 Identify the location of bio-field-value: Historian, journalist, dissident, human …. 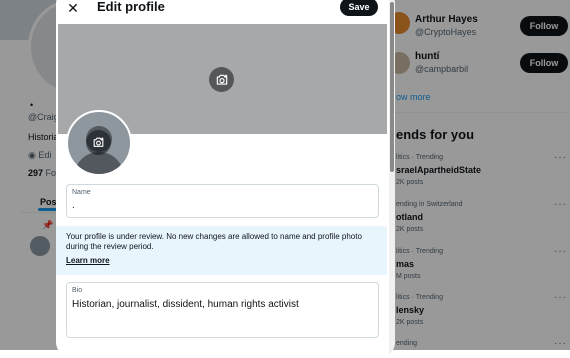
(185, 304).